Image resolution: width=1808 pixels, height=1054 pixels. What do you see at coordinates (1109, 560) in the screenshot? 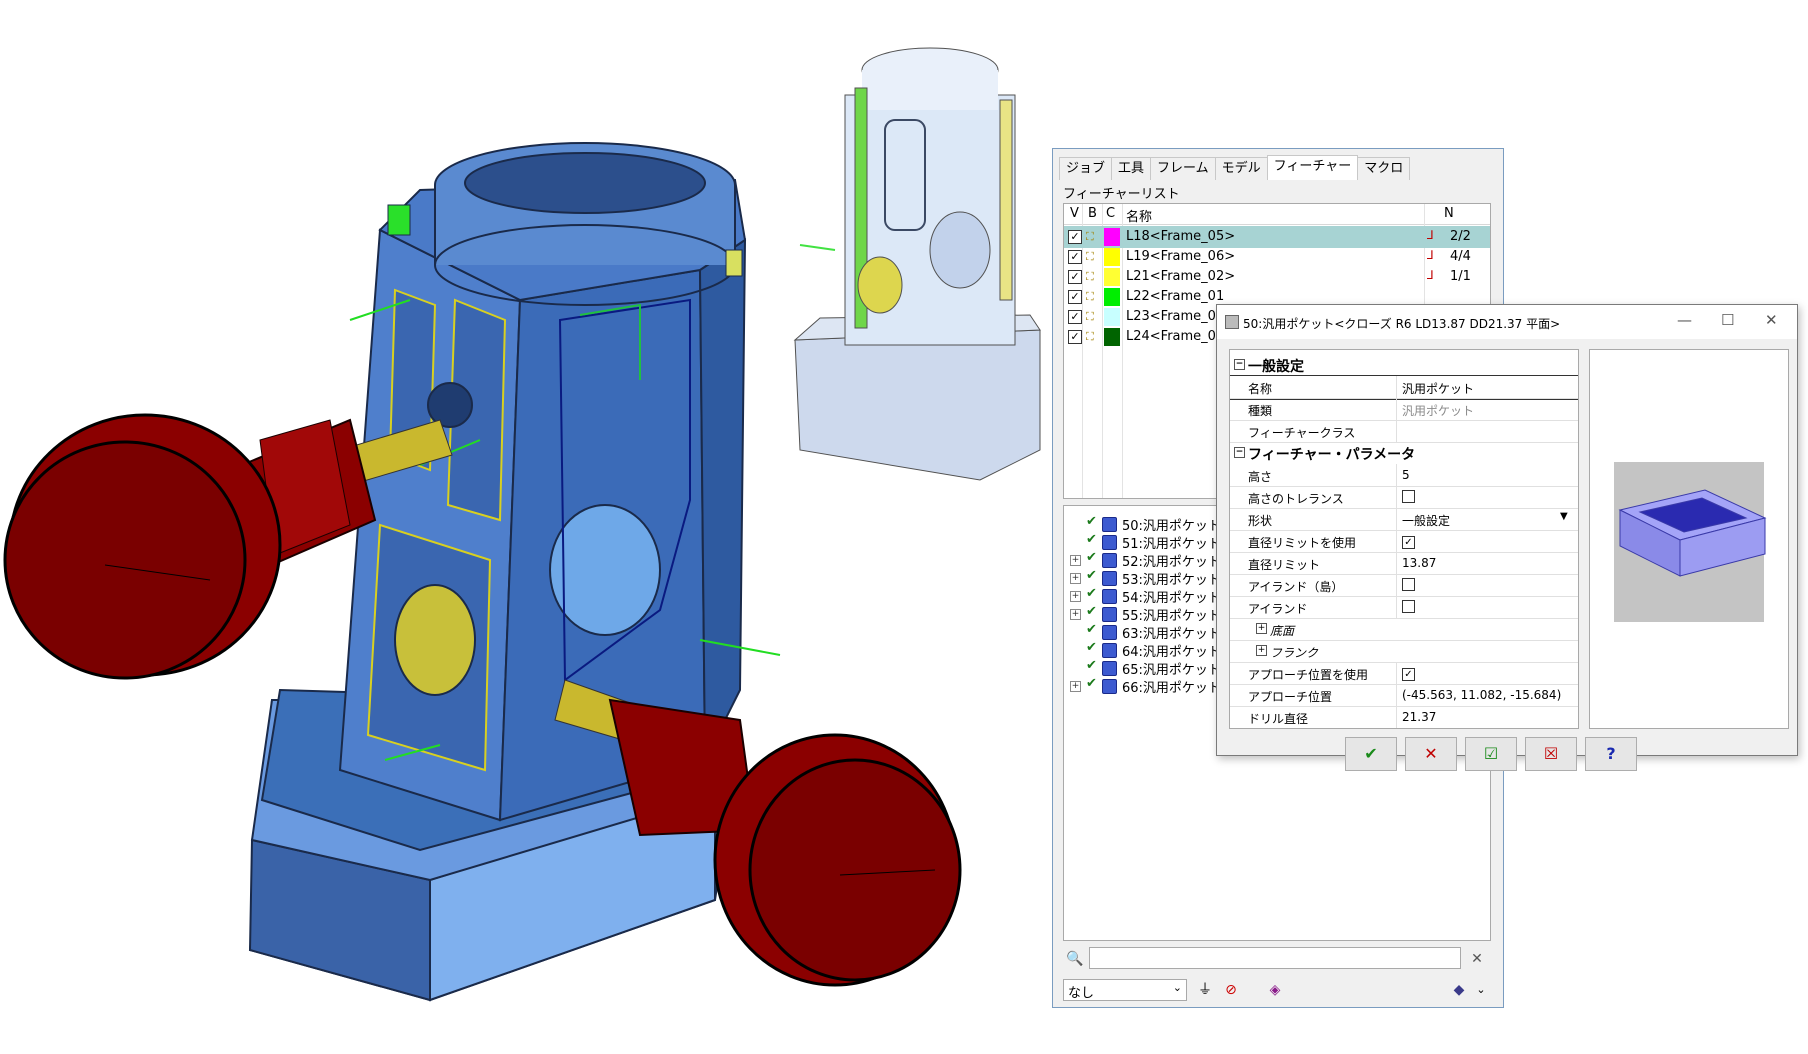
I see `pocket-feature-icon` at bounding box center [1109, 560].